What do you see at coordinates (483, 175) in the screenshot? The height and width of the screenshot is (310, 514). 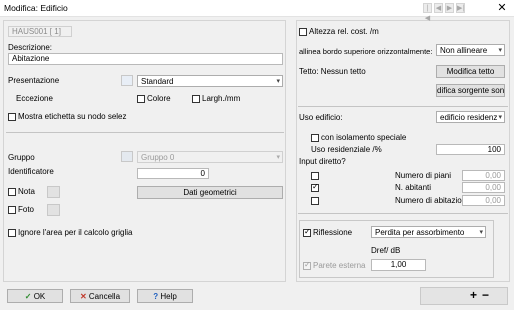 I see `floors-input: 0,00` at bounding box center [483, 175].